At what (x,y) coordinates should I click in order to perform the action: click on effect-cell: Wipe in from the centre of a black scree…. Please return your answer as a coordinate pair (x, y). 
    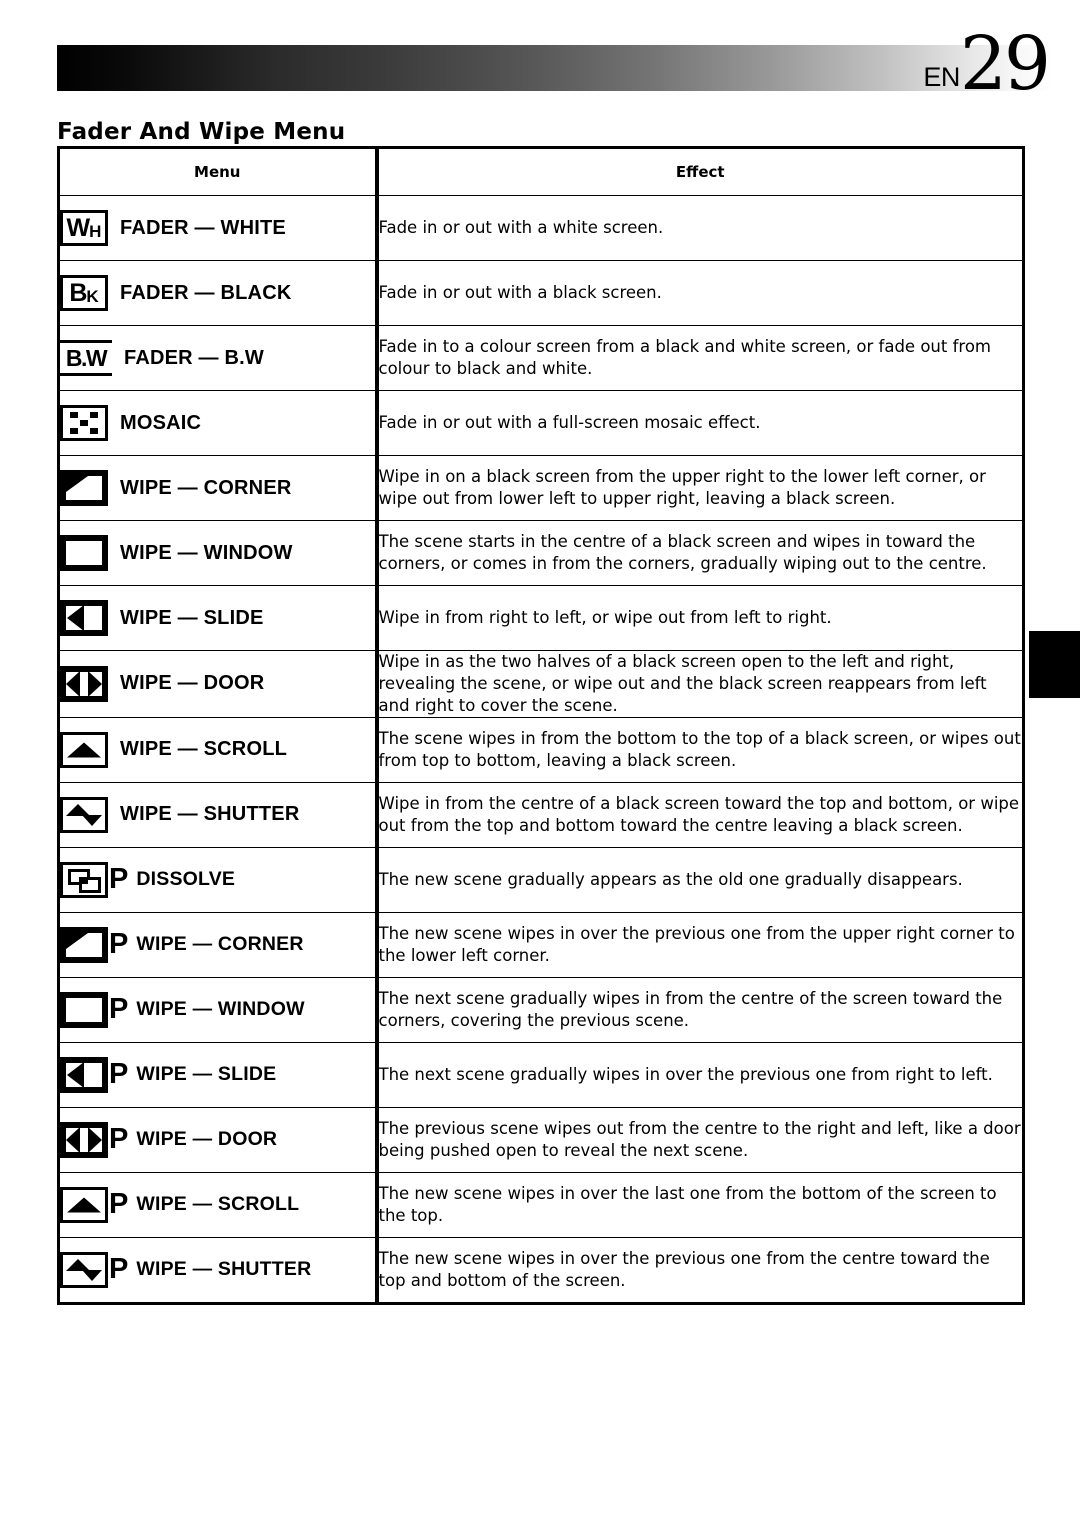
    Looking at the image, I should click on (700, 814).